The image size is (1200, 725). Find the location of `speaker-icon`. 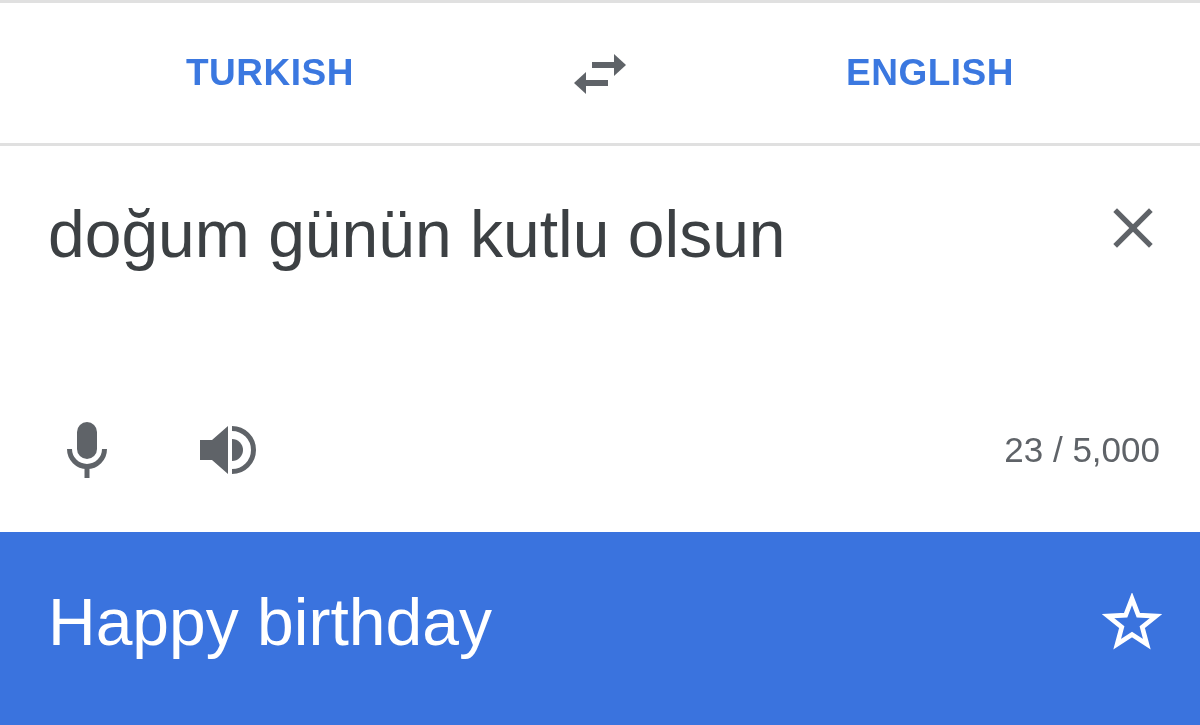

speaker-icon is located at coordinates (228, 450).